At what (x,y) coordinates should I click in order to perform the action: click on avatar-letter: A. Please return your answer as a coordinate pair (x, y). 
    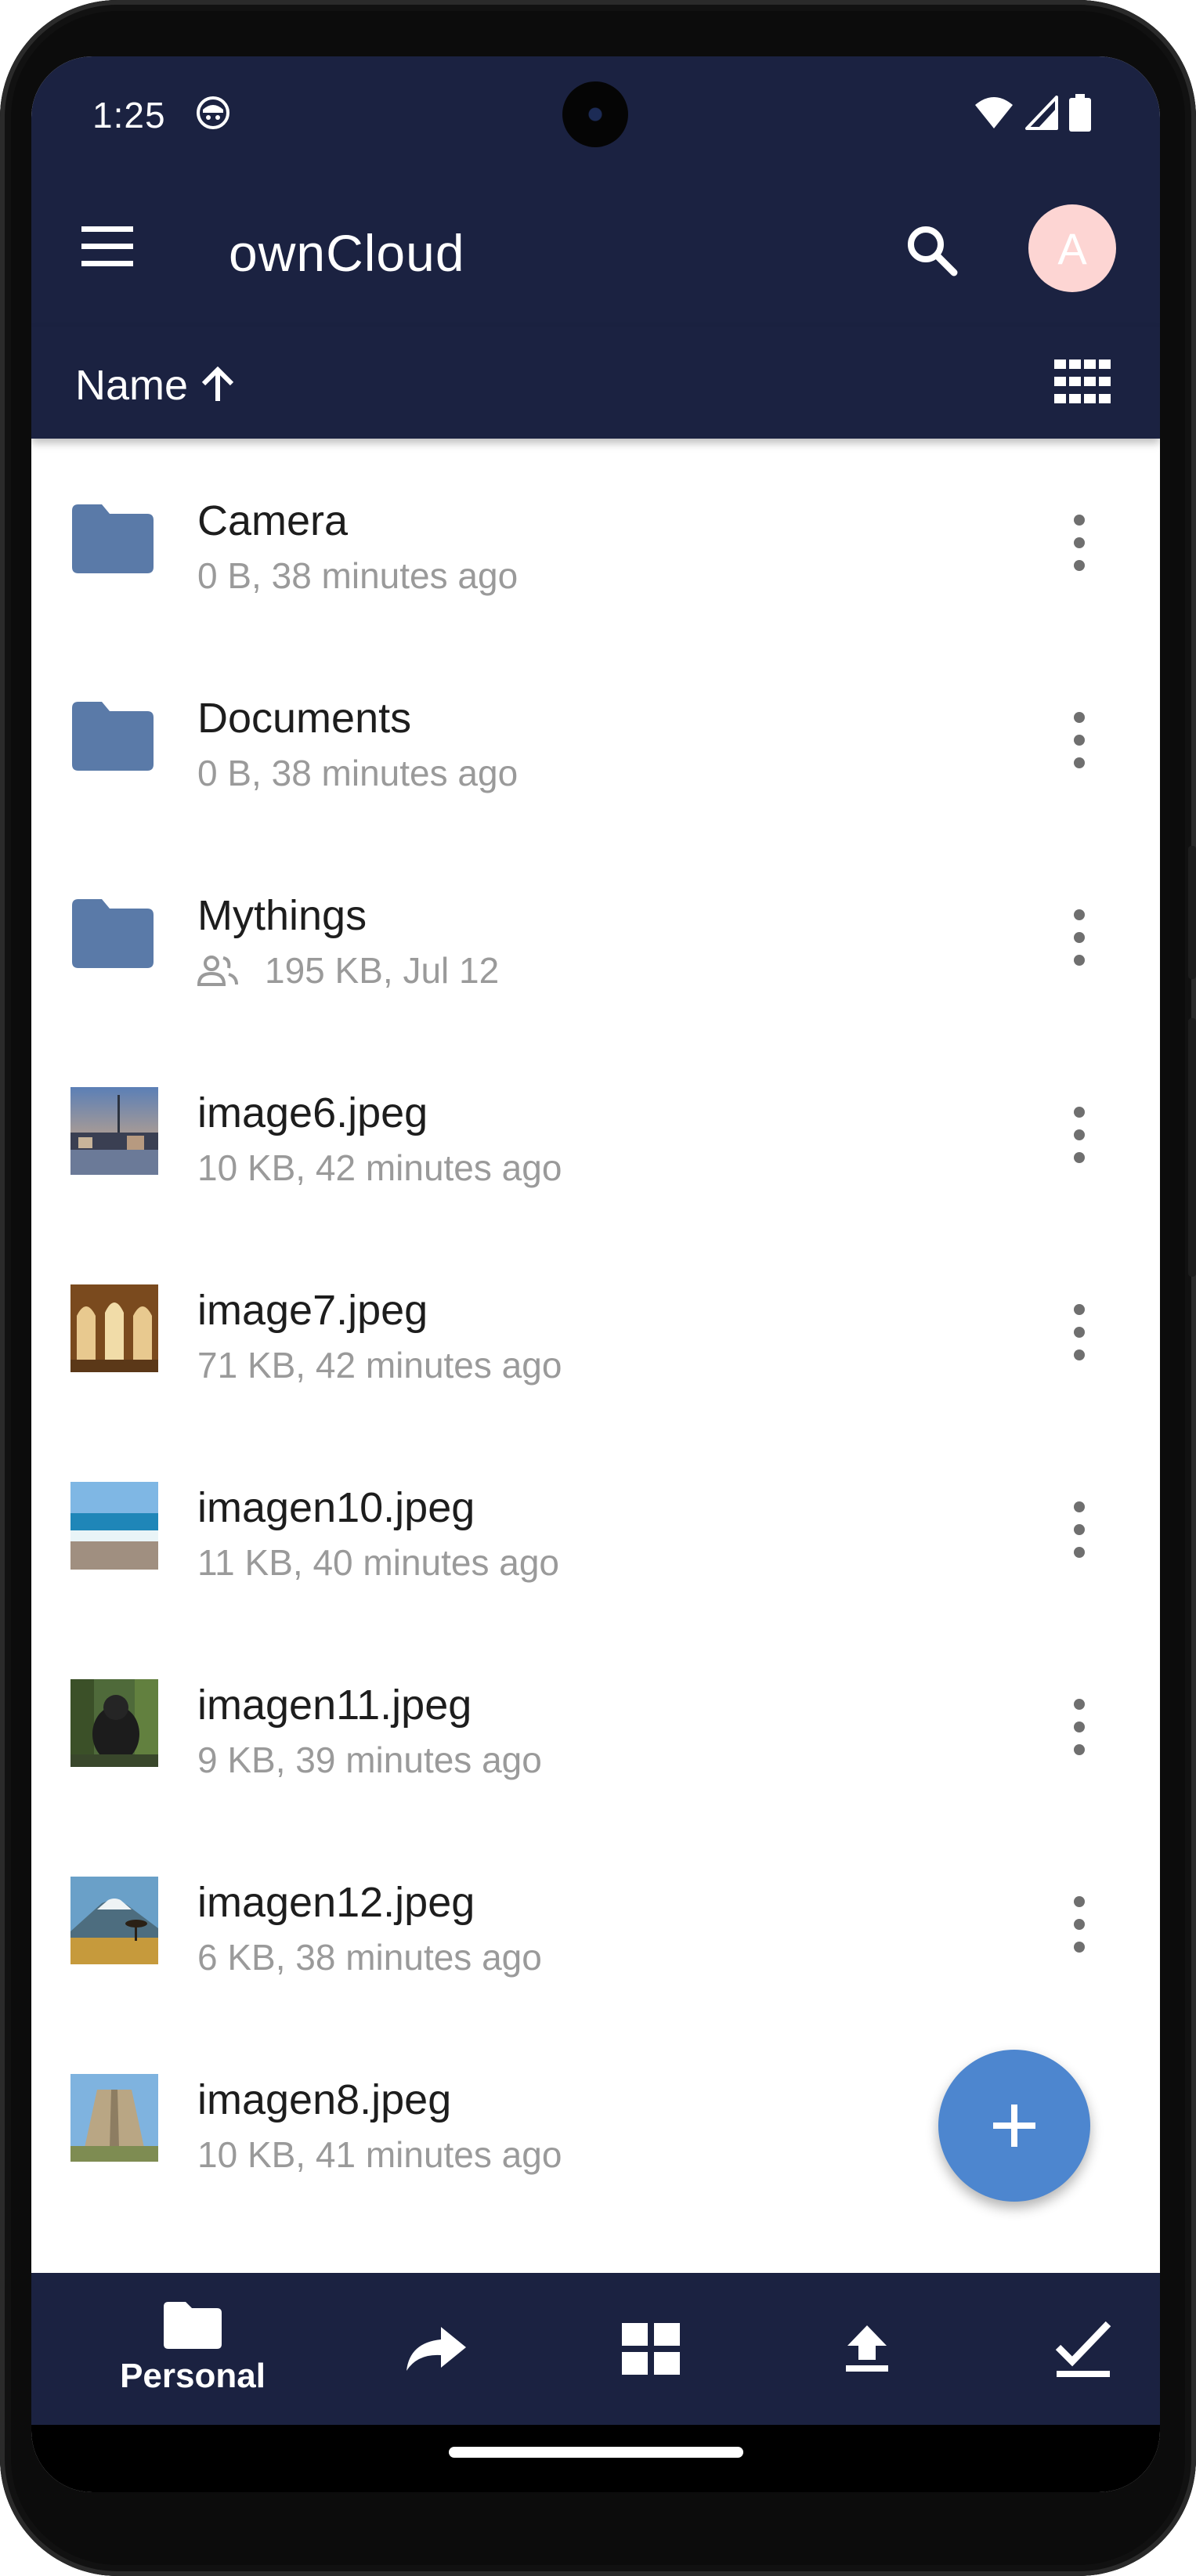
    Looking at the image, I should click on (1072, 248).